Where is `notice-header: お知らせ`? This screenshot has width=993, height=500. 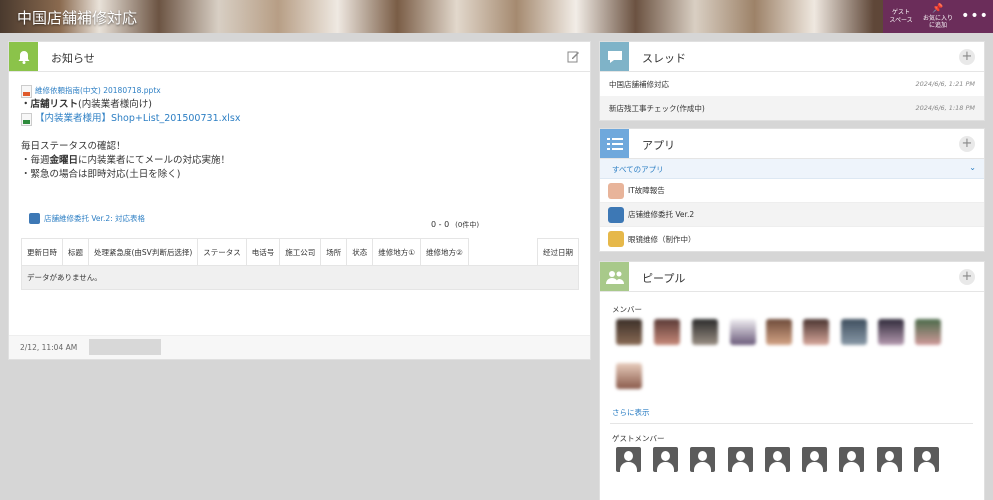
notice-header: お知らせ is located at coordinates (299, 57).